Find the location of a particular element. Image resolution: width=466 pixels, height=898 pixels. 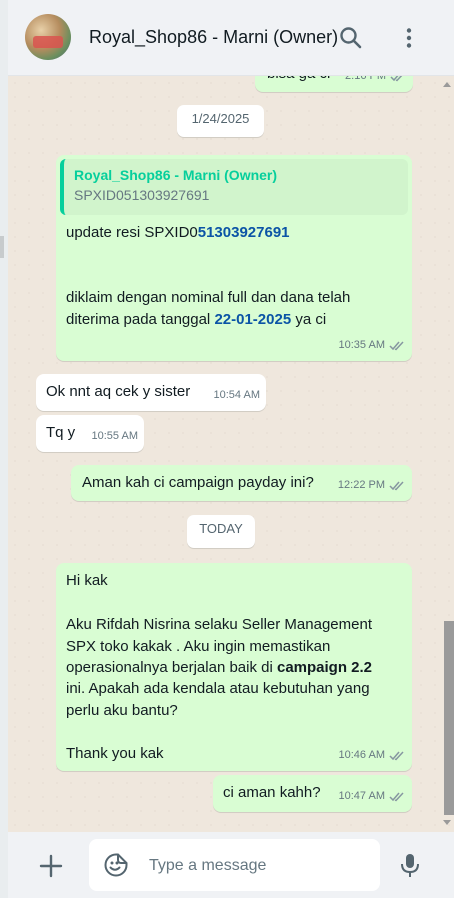

message-outgoing: bisa ga ci 2:16 PM is located at coordinates (334, 84).